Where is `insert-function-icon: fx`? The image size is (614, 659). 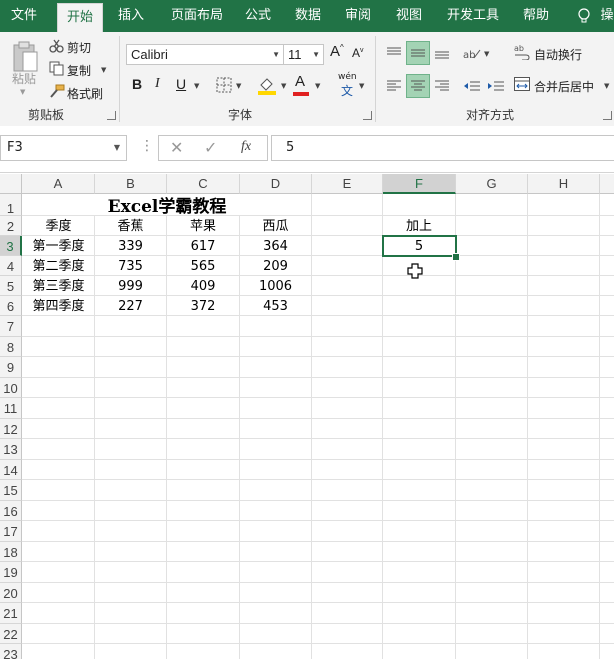
insert-function-icon: fx is located at coordinates (246, 147).